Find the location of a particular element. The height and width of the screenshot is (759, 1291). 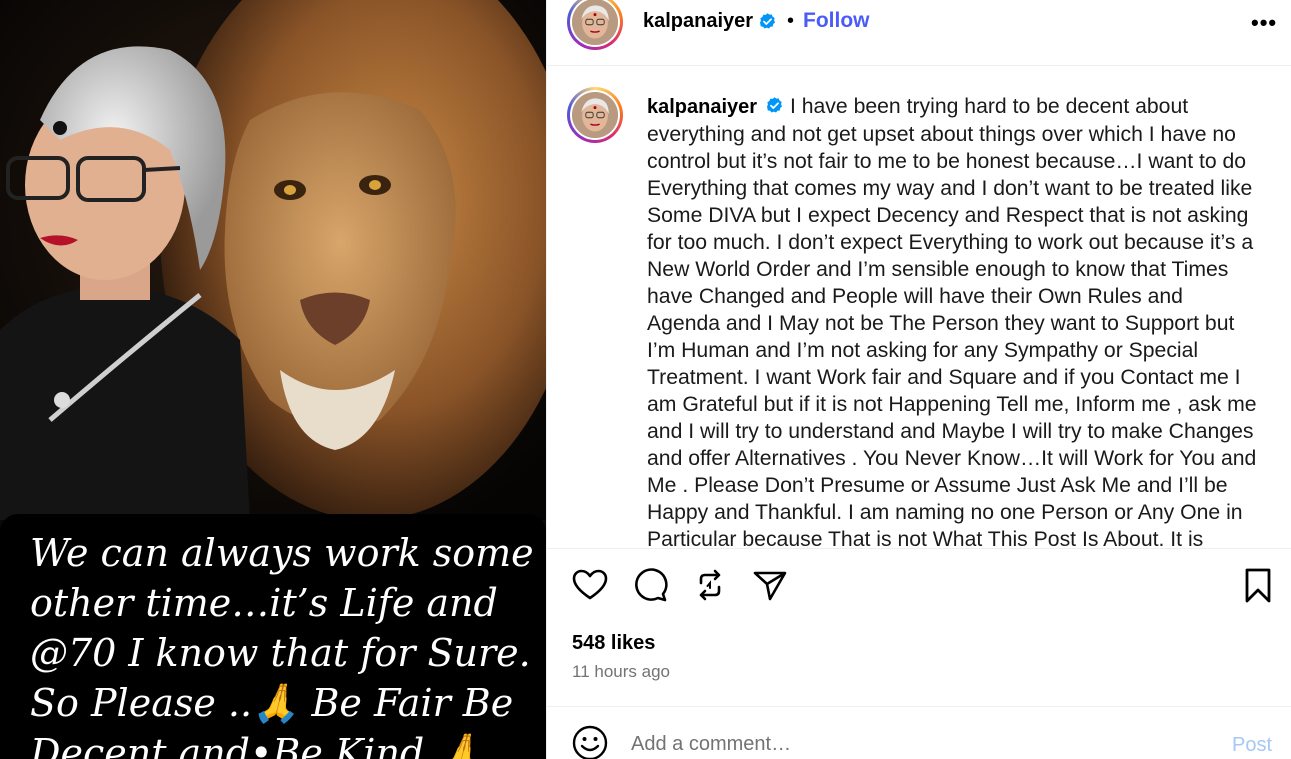

overlay-line: We can always work some is located at coordinates (282, 553).